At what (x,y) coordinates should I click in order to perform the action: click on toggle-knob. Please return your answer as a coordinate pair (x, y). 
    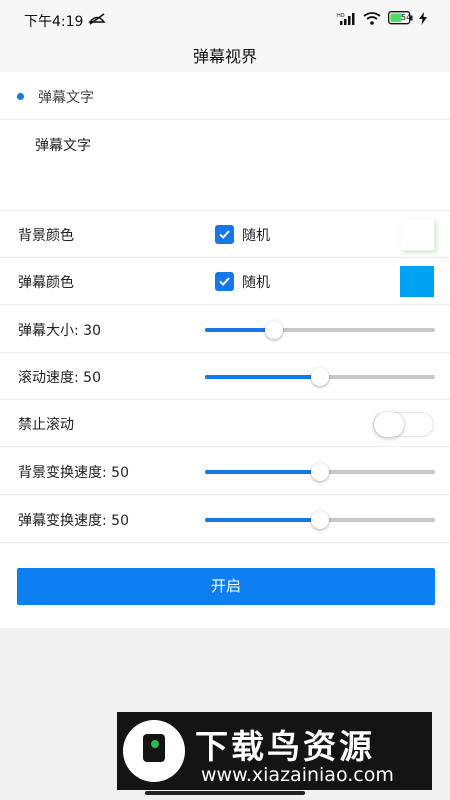
    Looking at the image, I should click on (389, 424).